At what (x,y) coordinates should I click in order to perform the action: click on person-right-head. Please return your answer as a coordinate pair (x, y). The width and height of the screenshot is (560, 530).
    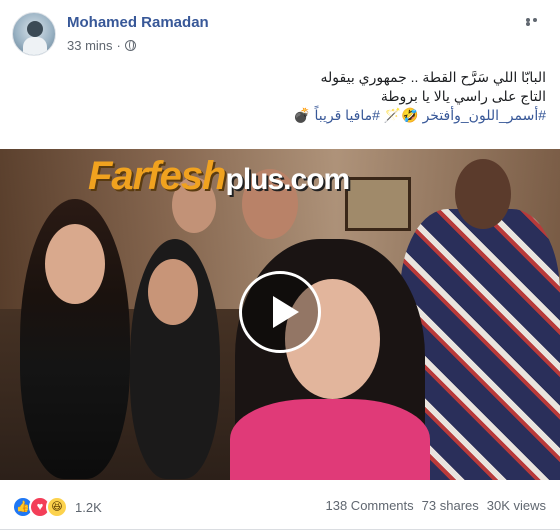
    Looking at the image, I should click on (483, 194).